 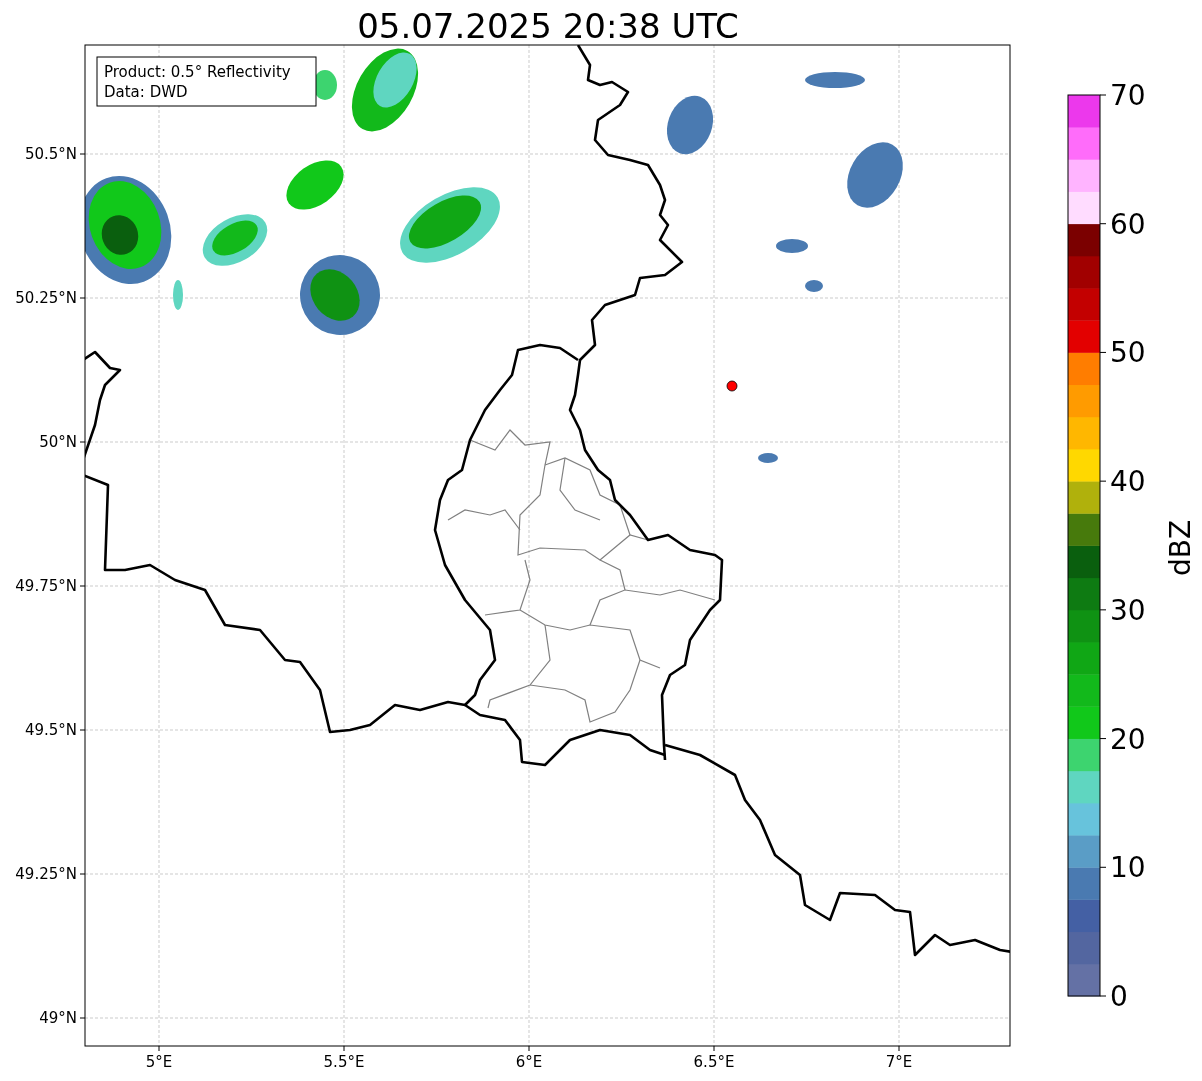 What do you see at coordinates (46, 298) in the screenshot?
I see `y-tick-label: 50.25°N` at bounding box center [46, 298].